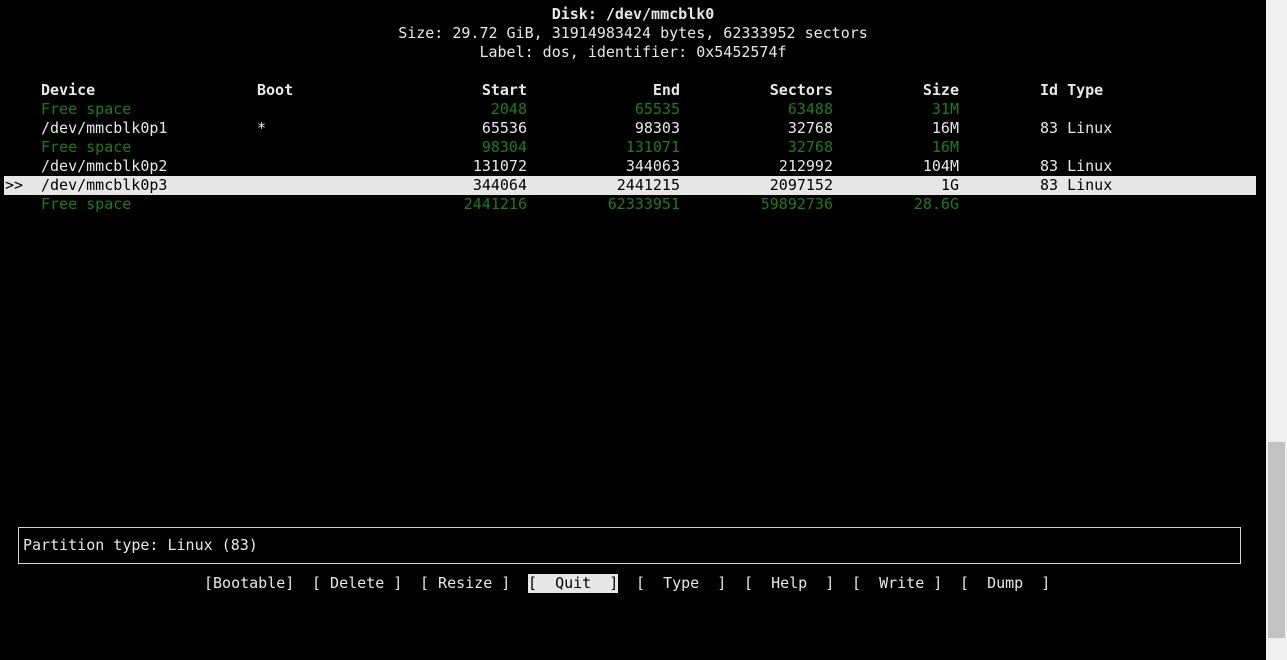 This screenshot has width=1287, height=660. What do you see at coordinates (657, 128) in the screenshot?
I see `row-end: 98303` at bounding box center [657, 128].